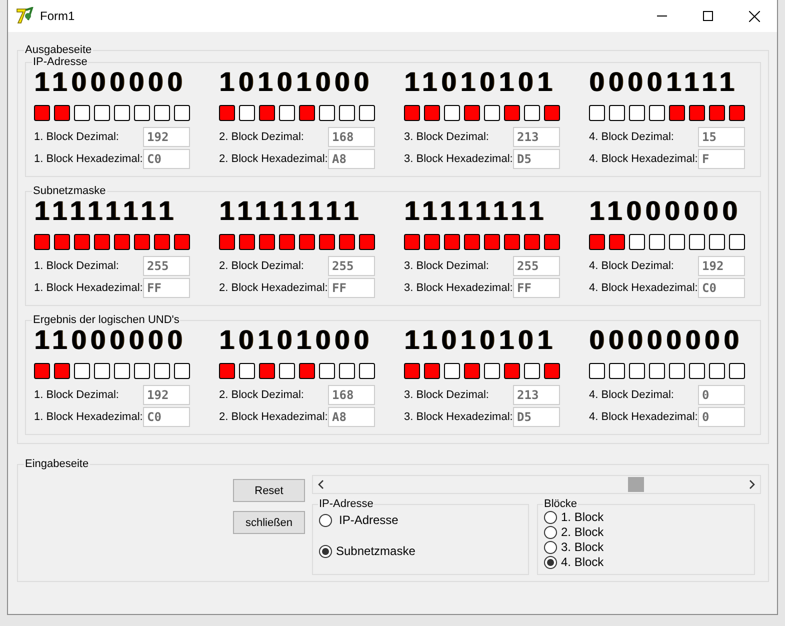  What do you see at coordinates (269, 522) in the screenshot?
I see `close-form-button: schließen` at bounding box center [269, 522].